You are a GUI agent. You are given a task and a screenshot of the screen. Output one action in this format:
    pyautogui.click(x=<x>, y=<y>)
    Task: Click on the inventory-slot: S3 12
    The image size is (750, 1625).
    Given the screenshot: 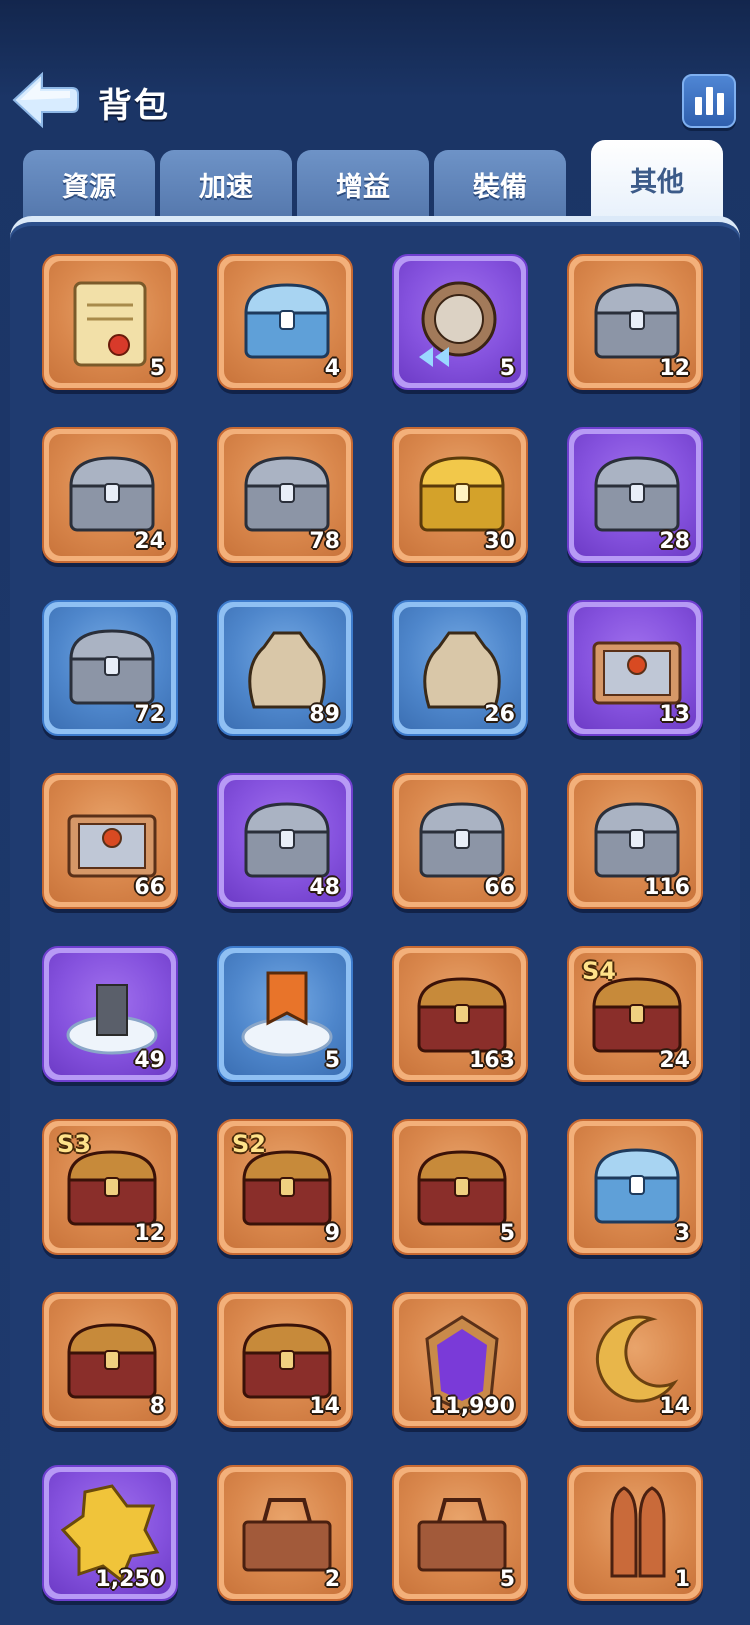 What is the action you would take?
    pyautogui.click(x=110, y=1187)
    